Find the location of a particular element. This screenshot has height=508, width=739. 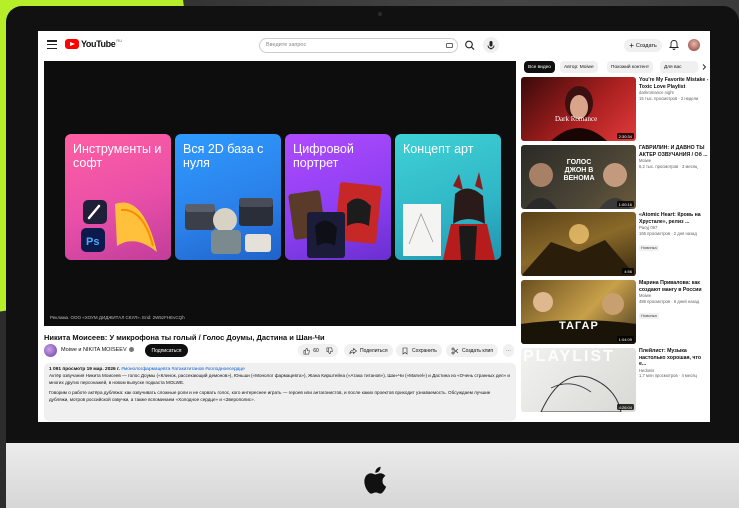

promo-card-concept-art: Концепт арт is located at coordinates (448, 197).